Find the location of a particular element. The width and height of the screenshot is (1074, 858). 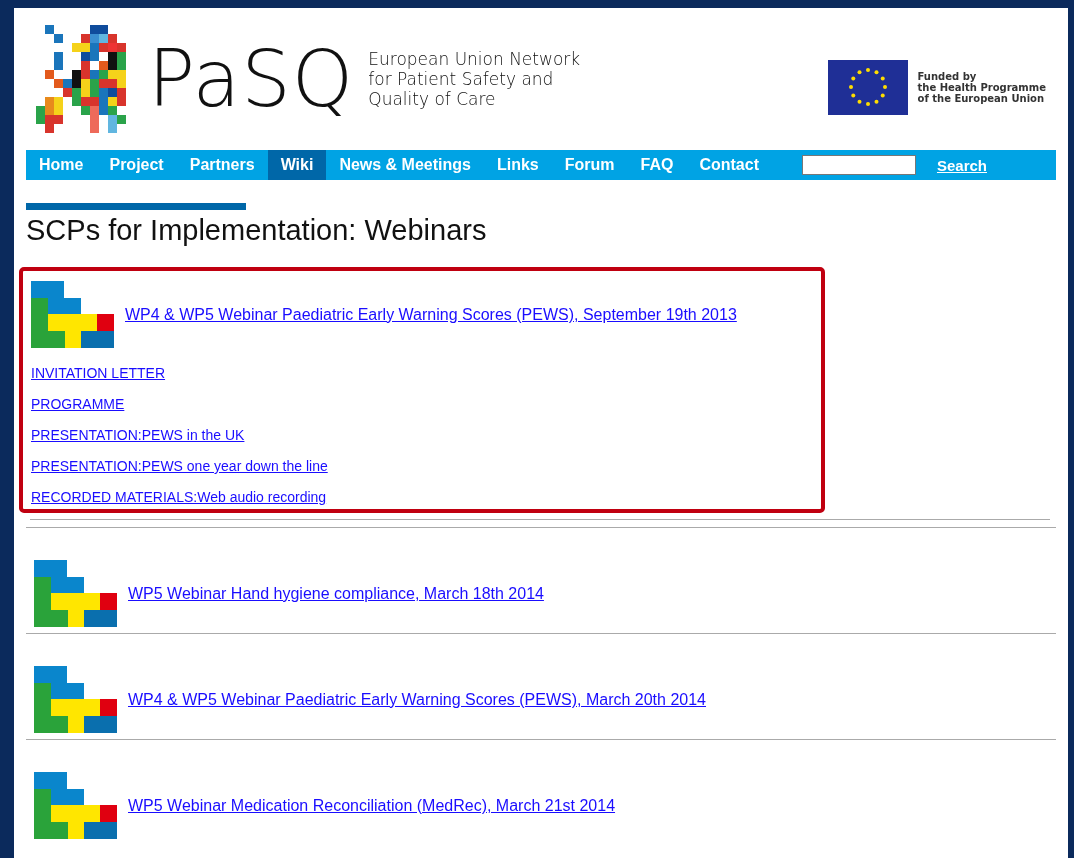

flag-icon is located at coordinates (867, 87).